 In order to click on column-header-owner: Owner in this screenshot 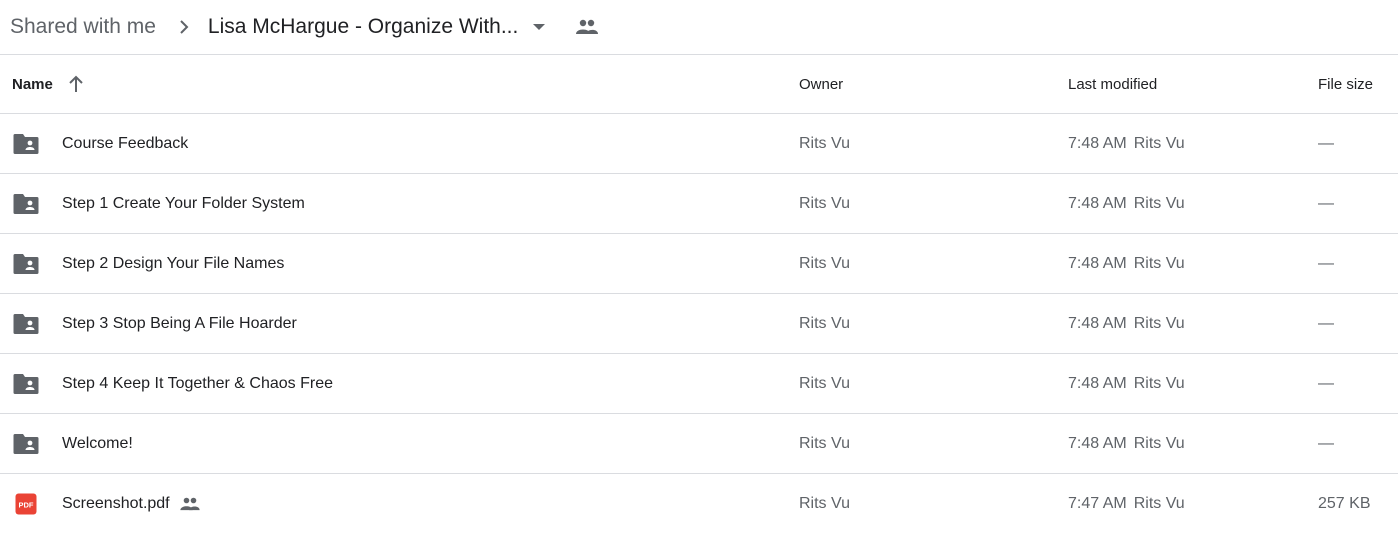, I will do `click(921, 84)`.